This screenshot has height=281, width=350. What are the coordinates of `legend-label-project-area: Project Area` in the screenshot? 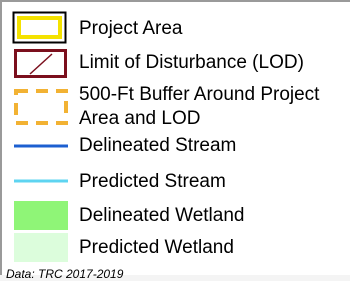 It's located at (131, 28).